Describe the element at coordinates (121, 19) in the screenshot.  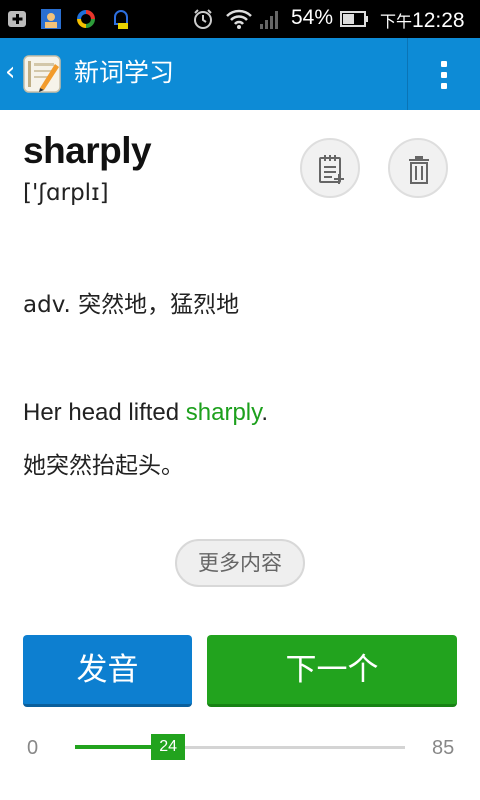
I see `notification-app-icon` at that location.